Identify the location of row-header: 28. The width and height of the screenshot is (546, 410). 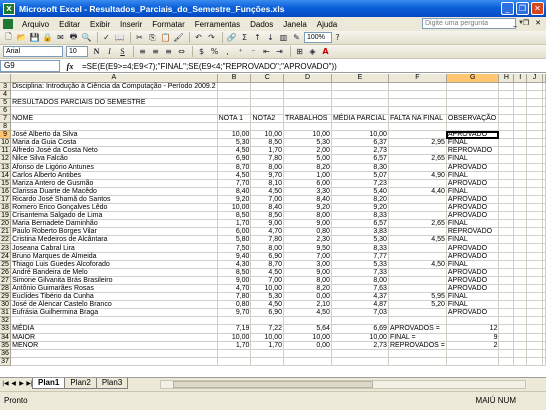
(6, 289).